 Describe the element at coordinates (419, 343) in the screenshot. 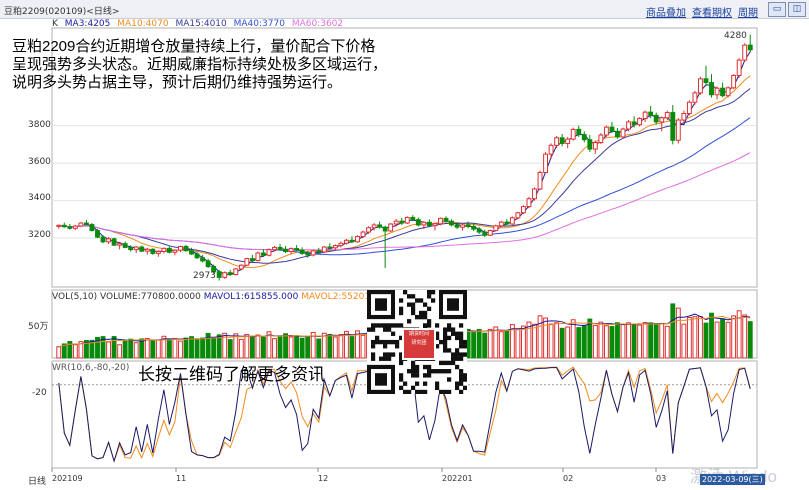

I see `qr-logo-line2: 研究团` at that location.